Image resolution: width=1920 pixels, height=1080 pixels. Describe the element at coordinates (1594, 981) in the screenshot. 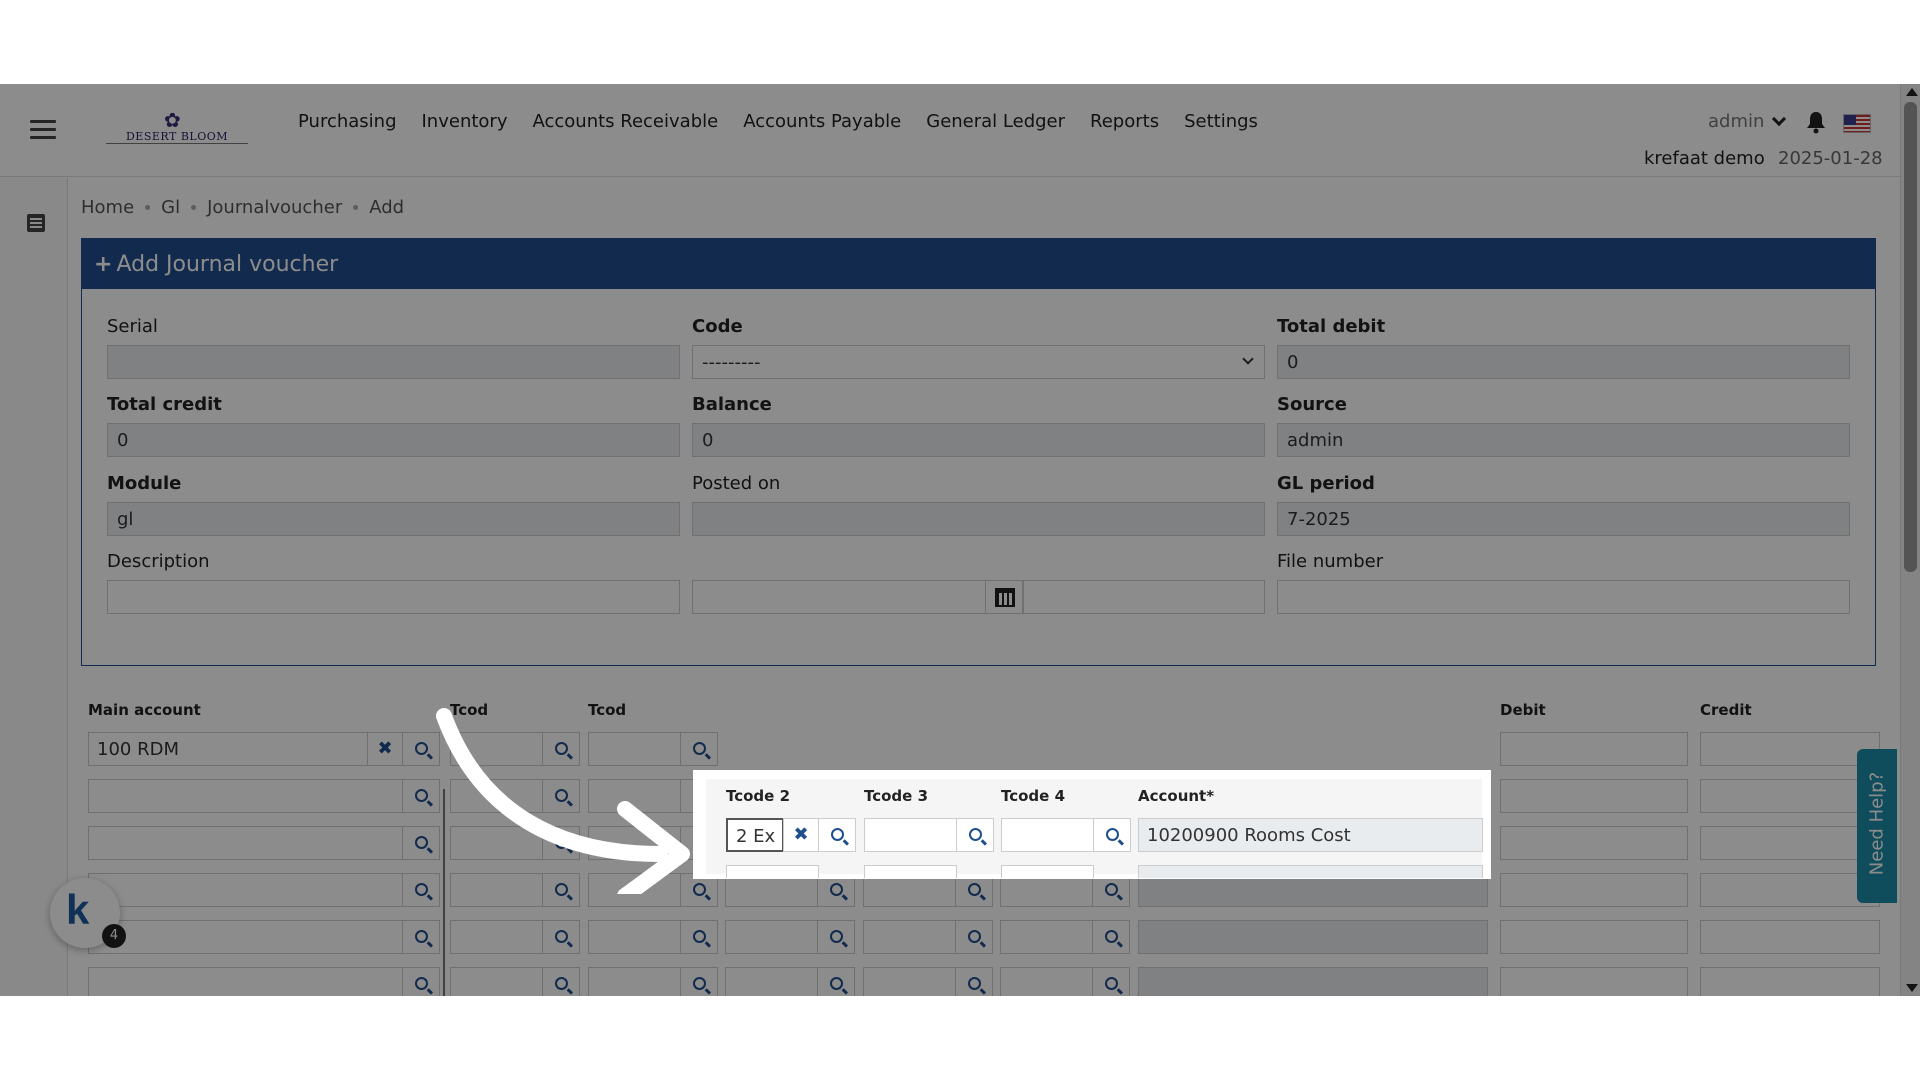

I see `debit-row6-input` at that location.